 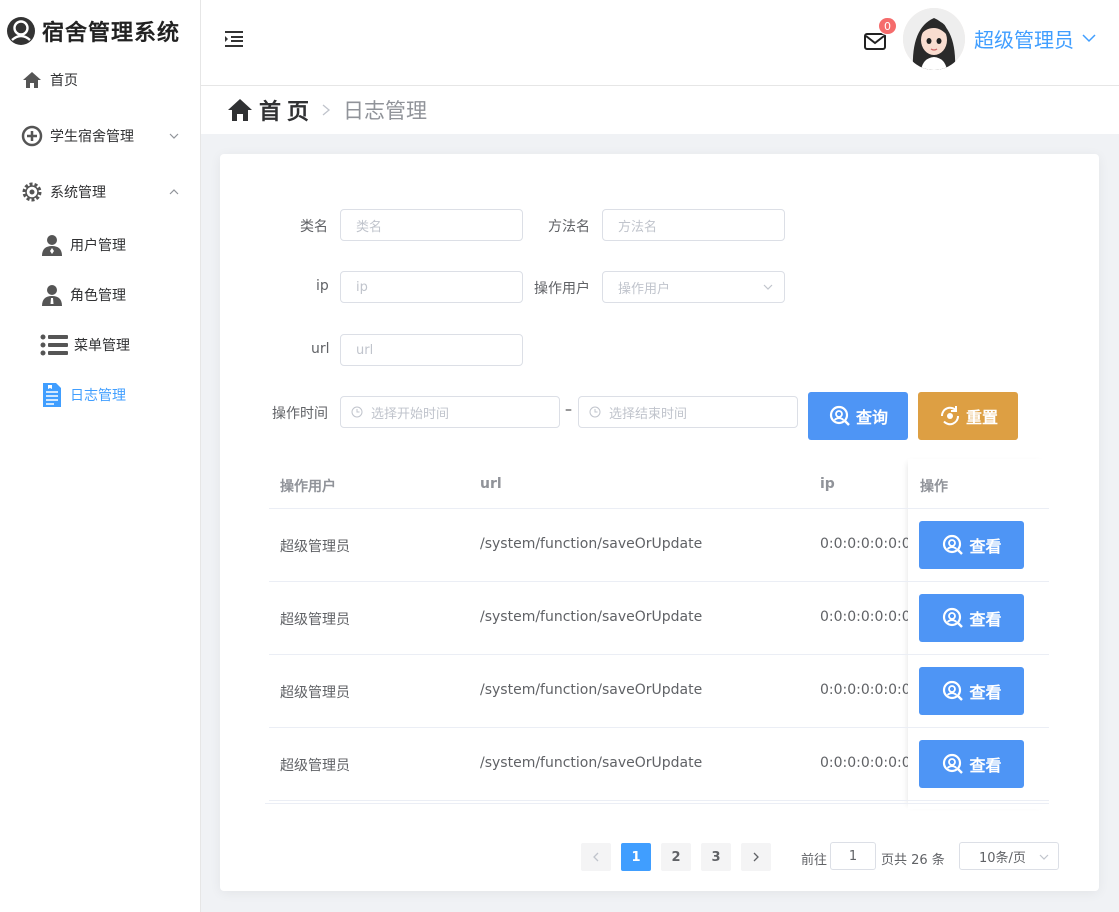 I want to click on table-scrollbar-track, so click(x=657, y=803).